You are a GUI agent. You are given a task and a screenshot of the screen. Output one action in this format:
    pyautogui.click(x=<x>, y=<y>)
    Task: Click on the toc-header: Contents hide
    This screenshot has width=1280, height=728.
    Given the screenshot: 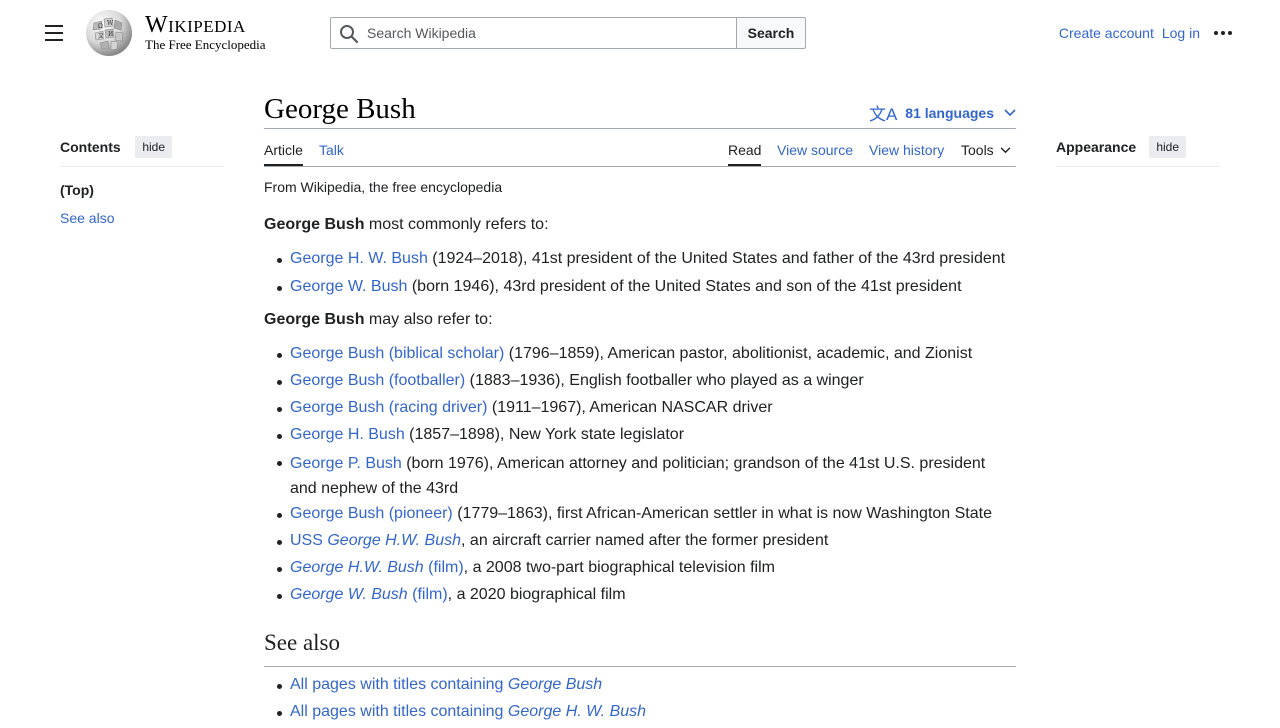 What is the action you would take?
    pyautogui.click(x=142, y=151)
    